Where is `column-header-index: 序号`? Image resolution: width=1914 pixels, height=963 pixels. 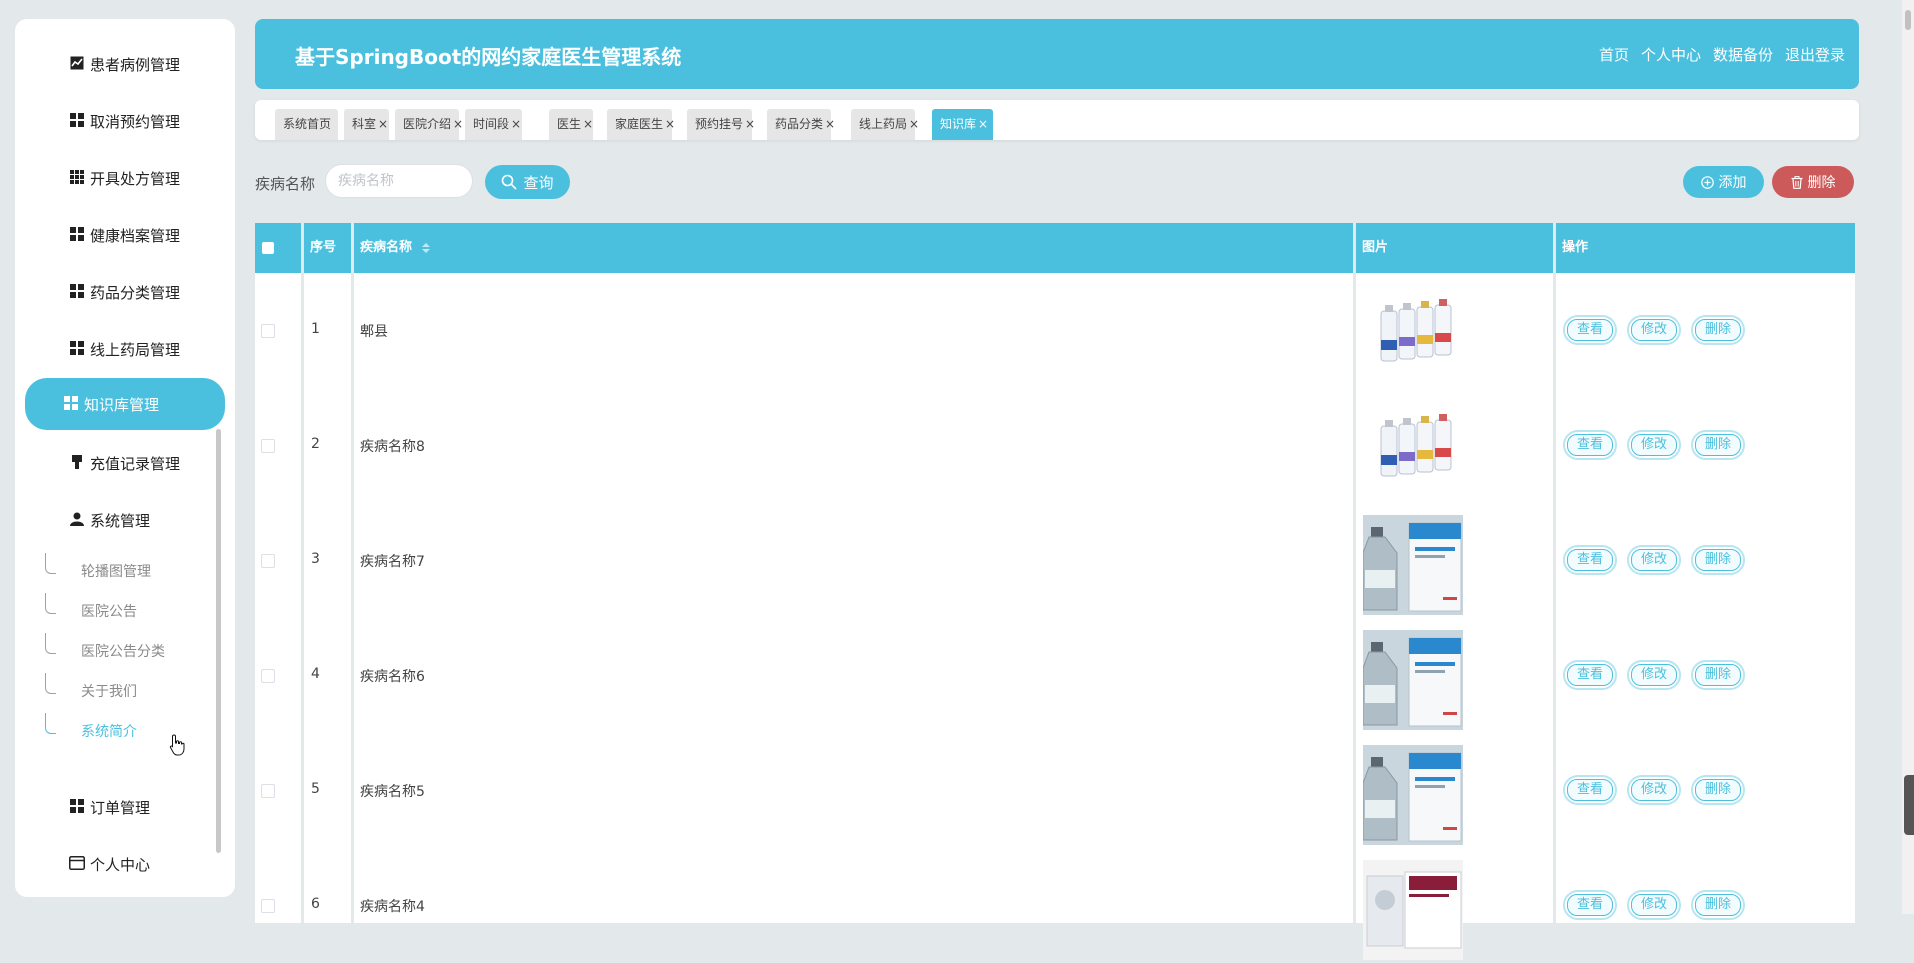
column-header-index: 序号 is located at coordinates (323, 247).